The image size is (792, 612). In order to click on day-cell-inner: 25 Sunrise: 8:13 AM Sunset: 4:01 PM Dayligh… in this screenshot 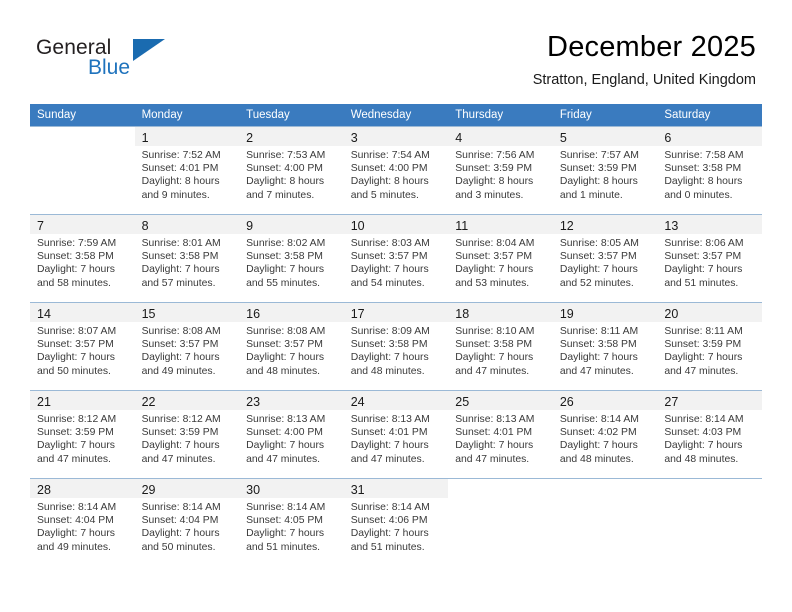, I will do `click(500, 434)`.